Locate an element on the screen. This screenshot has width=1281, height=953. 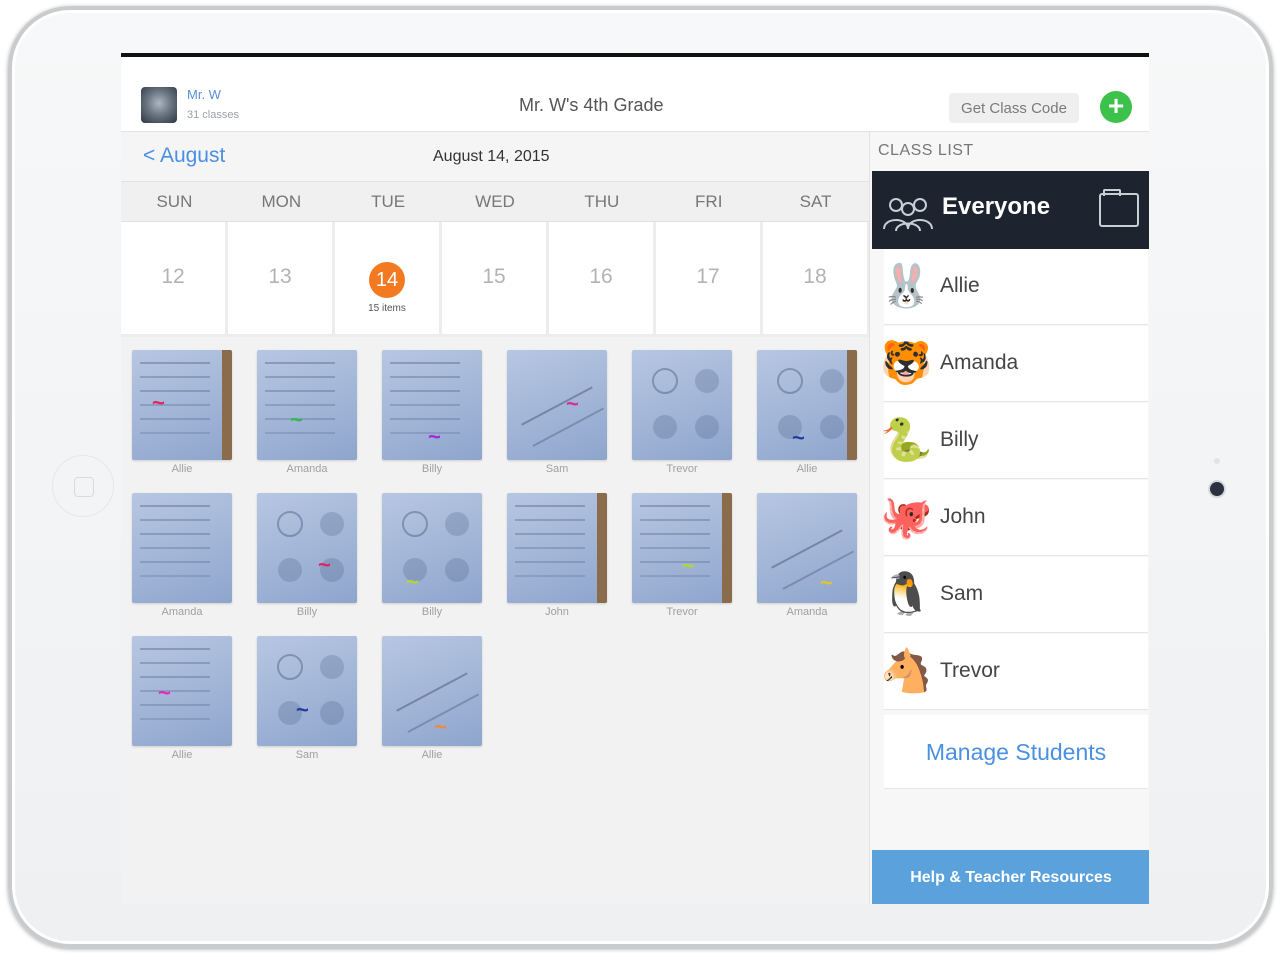
student-name: Allie is located at coordinates (960, 285).